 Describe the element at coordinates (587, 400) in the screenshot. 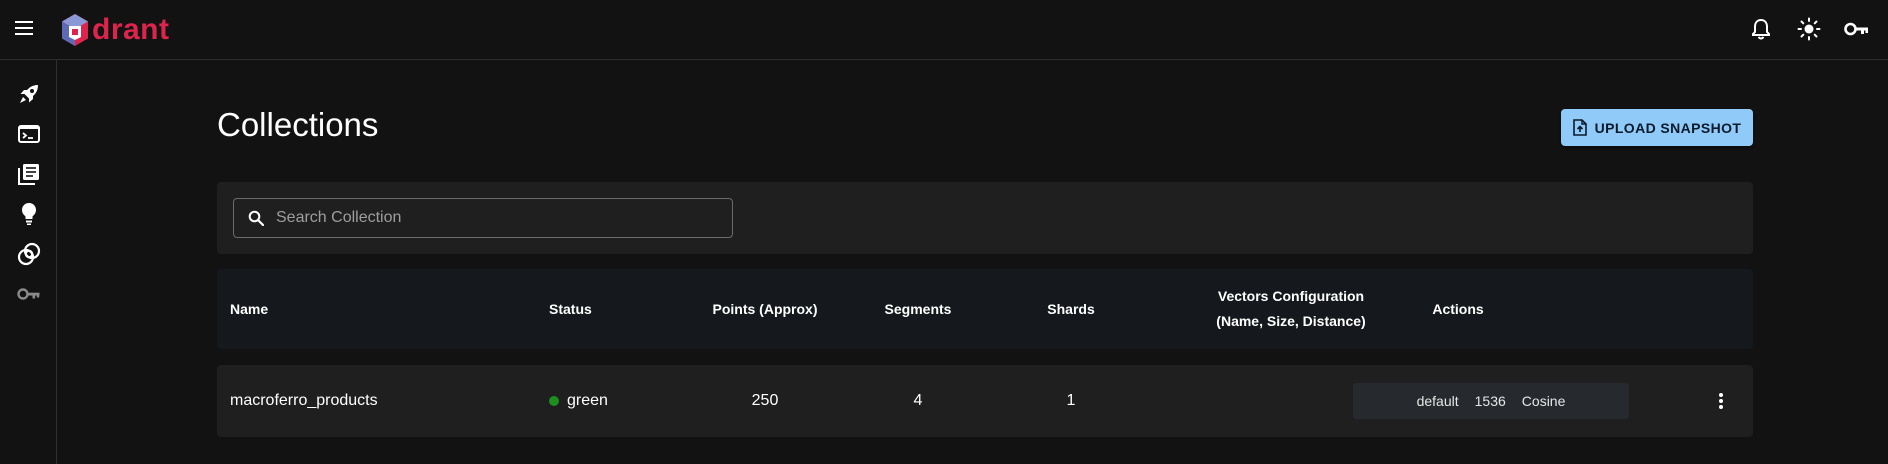

I see `status-text: green` at that location.